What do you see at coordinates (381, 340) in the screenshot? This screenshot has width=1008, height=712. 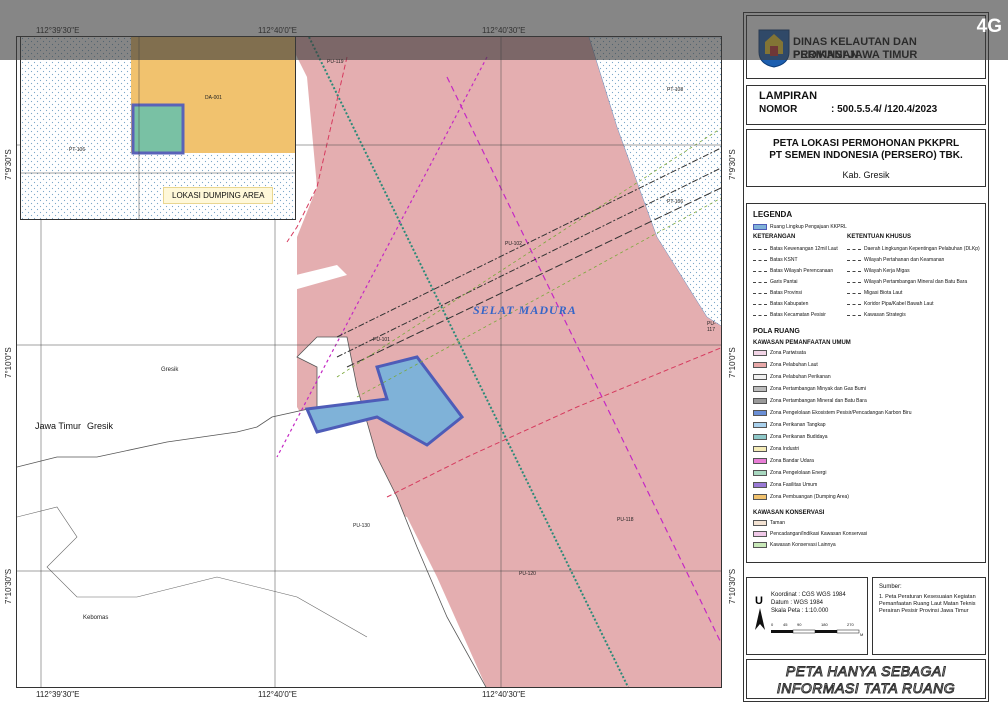 I see `zone-code-pu101: PU-101` at bounding box center [381, 340].